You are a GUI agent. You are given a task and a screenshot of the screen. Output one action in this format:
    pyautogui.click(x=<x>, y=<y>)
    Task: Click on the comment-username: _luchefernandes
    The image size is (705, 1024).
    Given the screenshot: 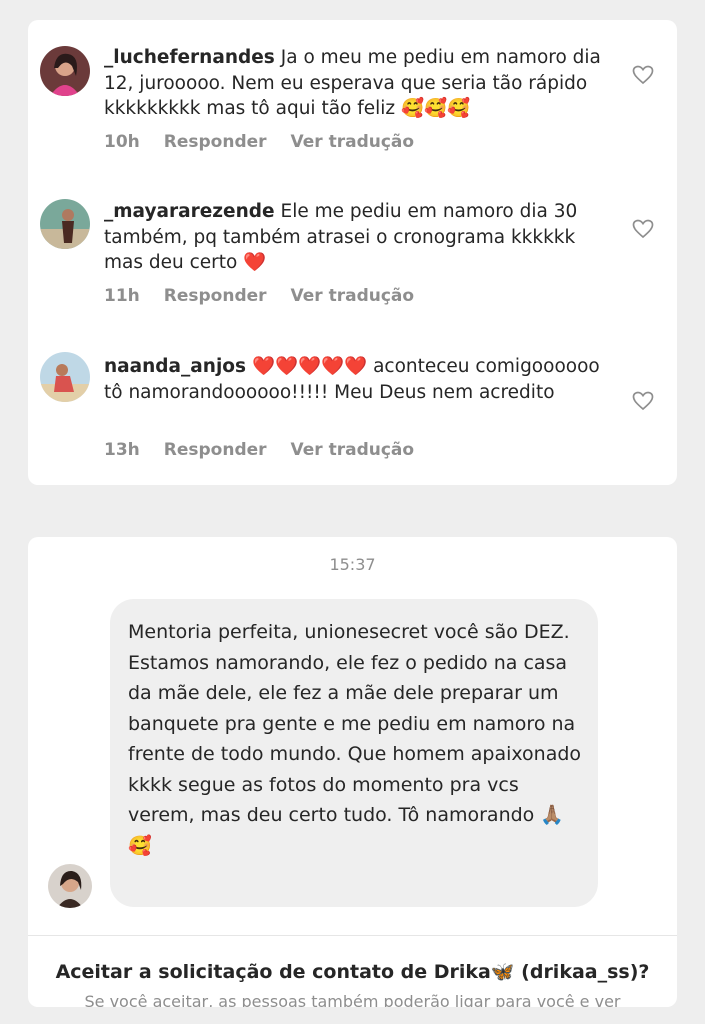 What is the action you would take?
    pyautogui.click(x=189, y=57)
    